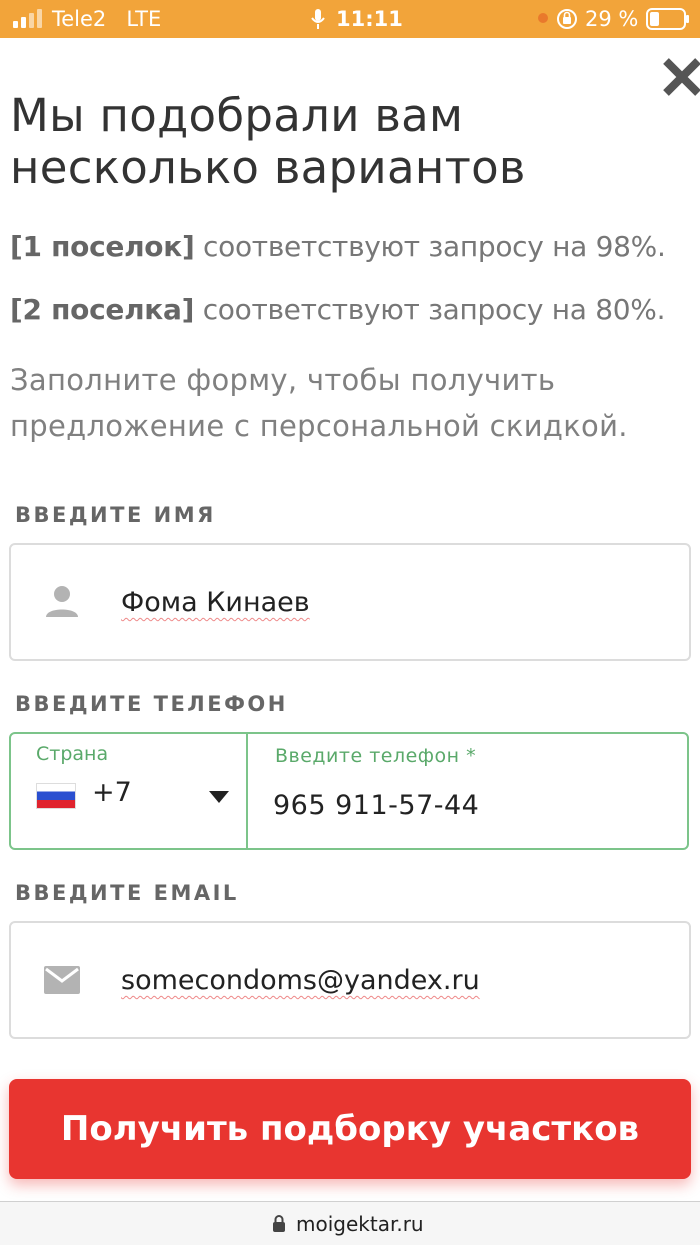 The height and width of the screenshot is (1245, 700). I want to click on country-select: Страна +7, so click(129, 791).